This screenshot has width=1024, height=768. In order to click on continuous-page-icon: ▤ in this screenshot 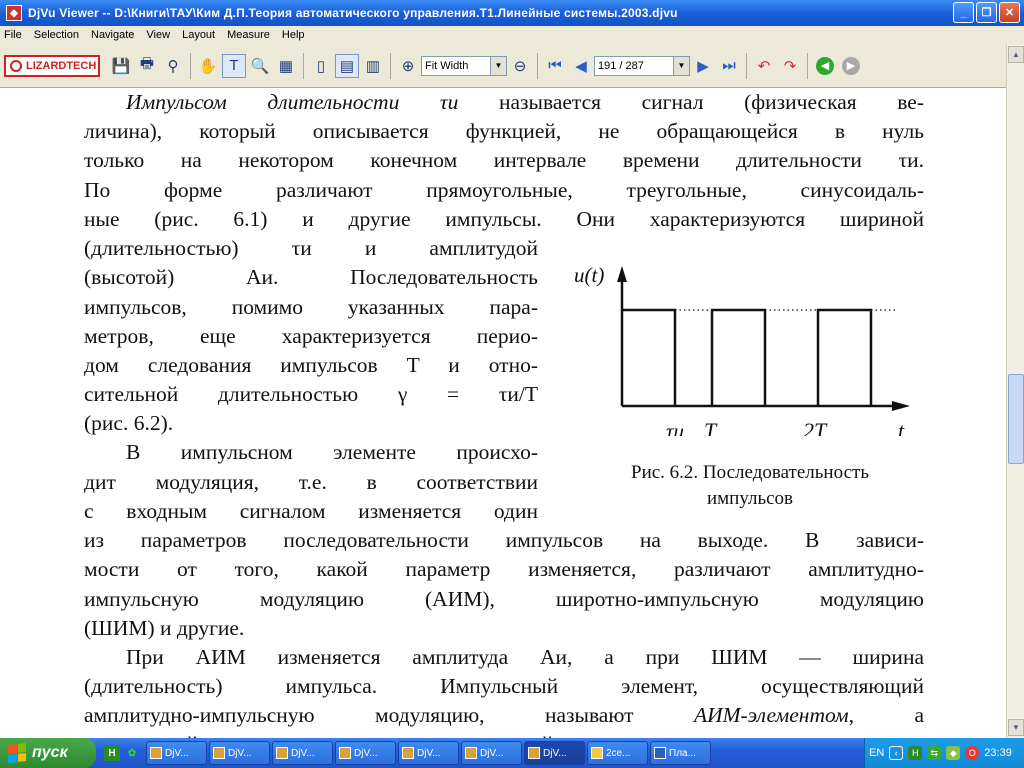, I will do `click(347, 65)`.